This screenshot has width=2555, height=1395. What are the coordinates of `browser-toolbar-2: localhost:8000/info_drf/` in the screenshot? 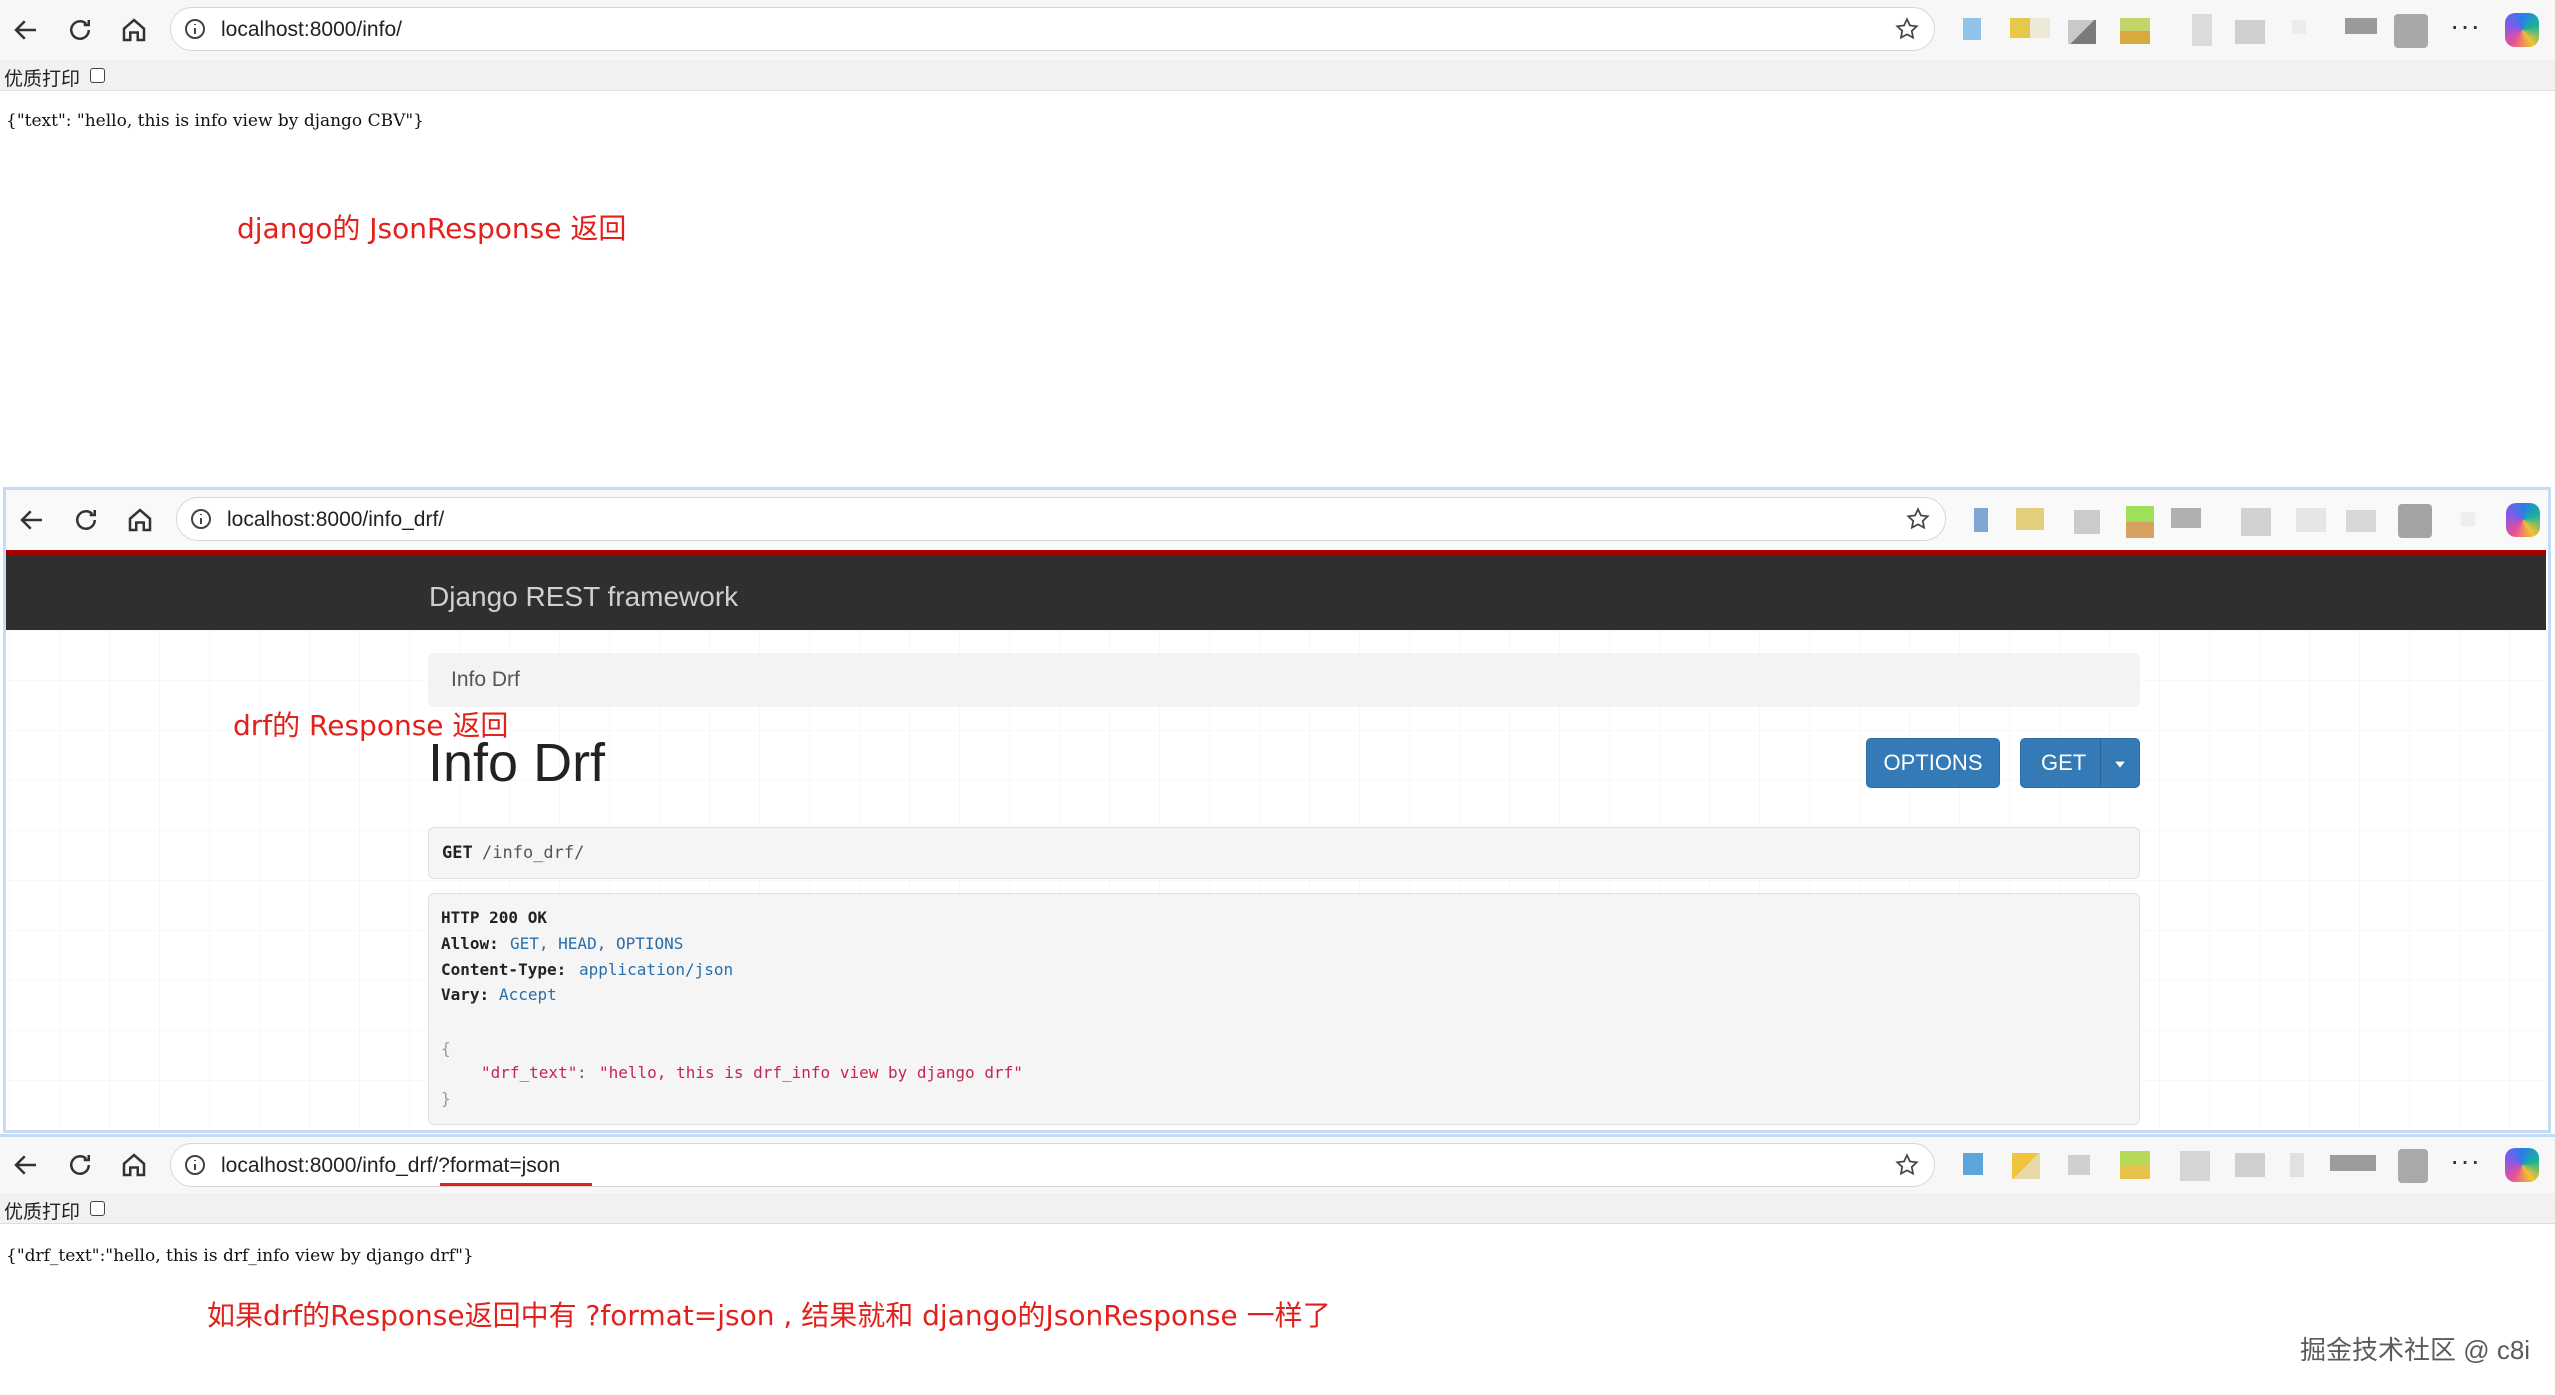 It's located at (1277, 520).